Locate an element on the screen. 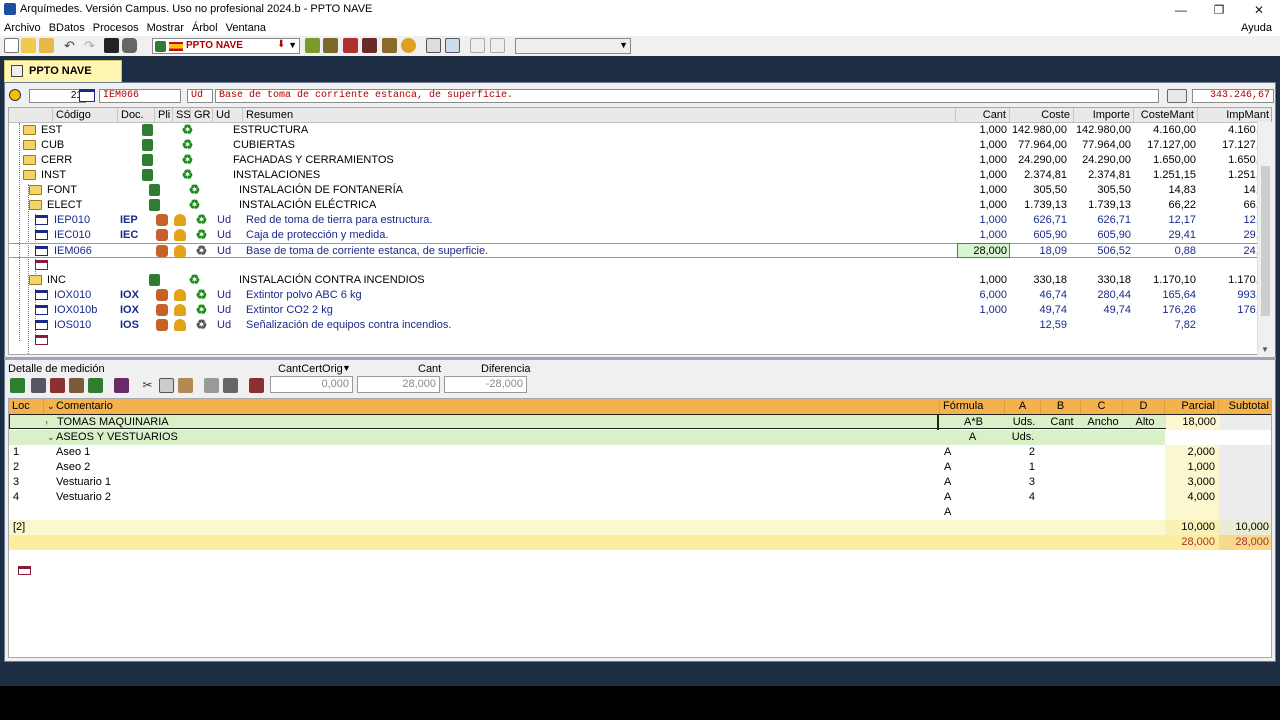  row-doc: IOS is located at coordinates (129, 325).